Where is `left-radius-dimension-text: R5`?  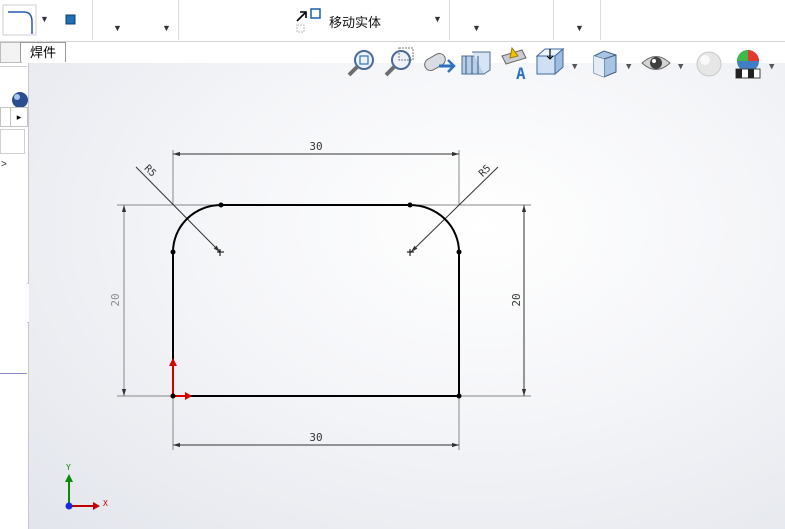 left-radius-dimension-text: R5 is located at coordinates (150, 171).